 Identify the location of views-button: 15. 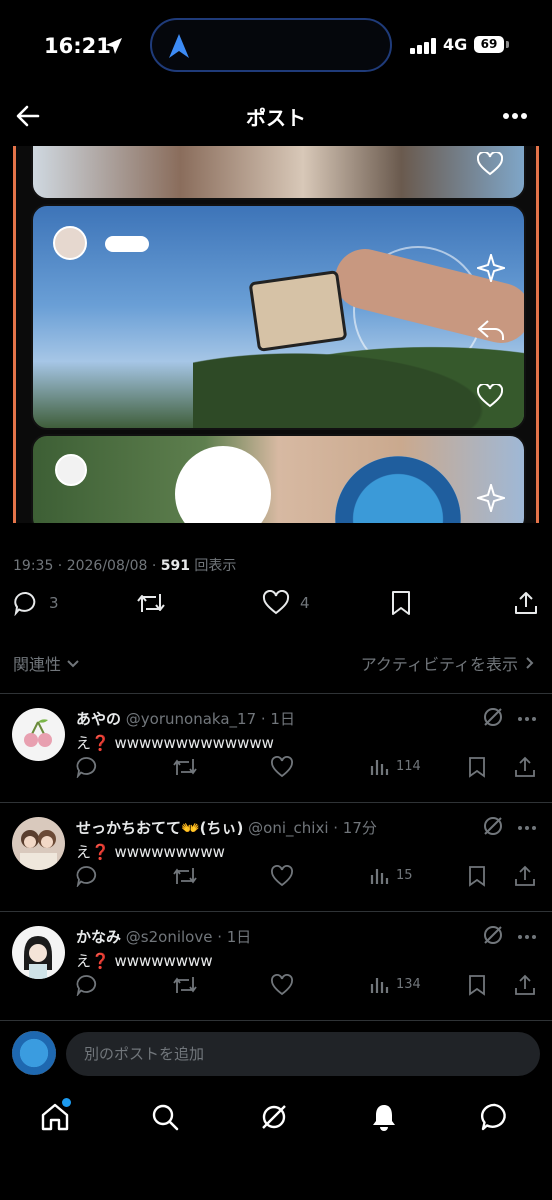
(391, 875).